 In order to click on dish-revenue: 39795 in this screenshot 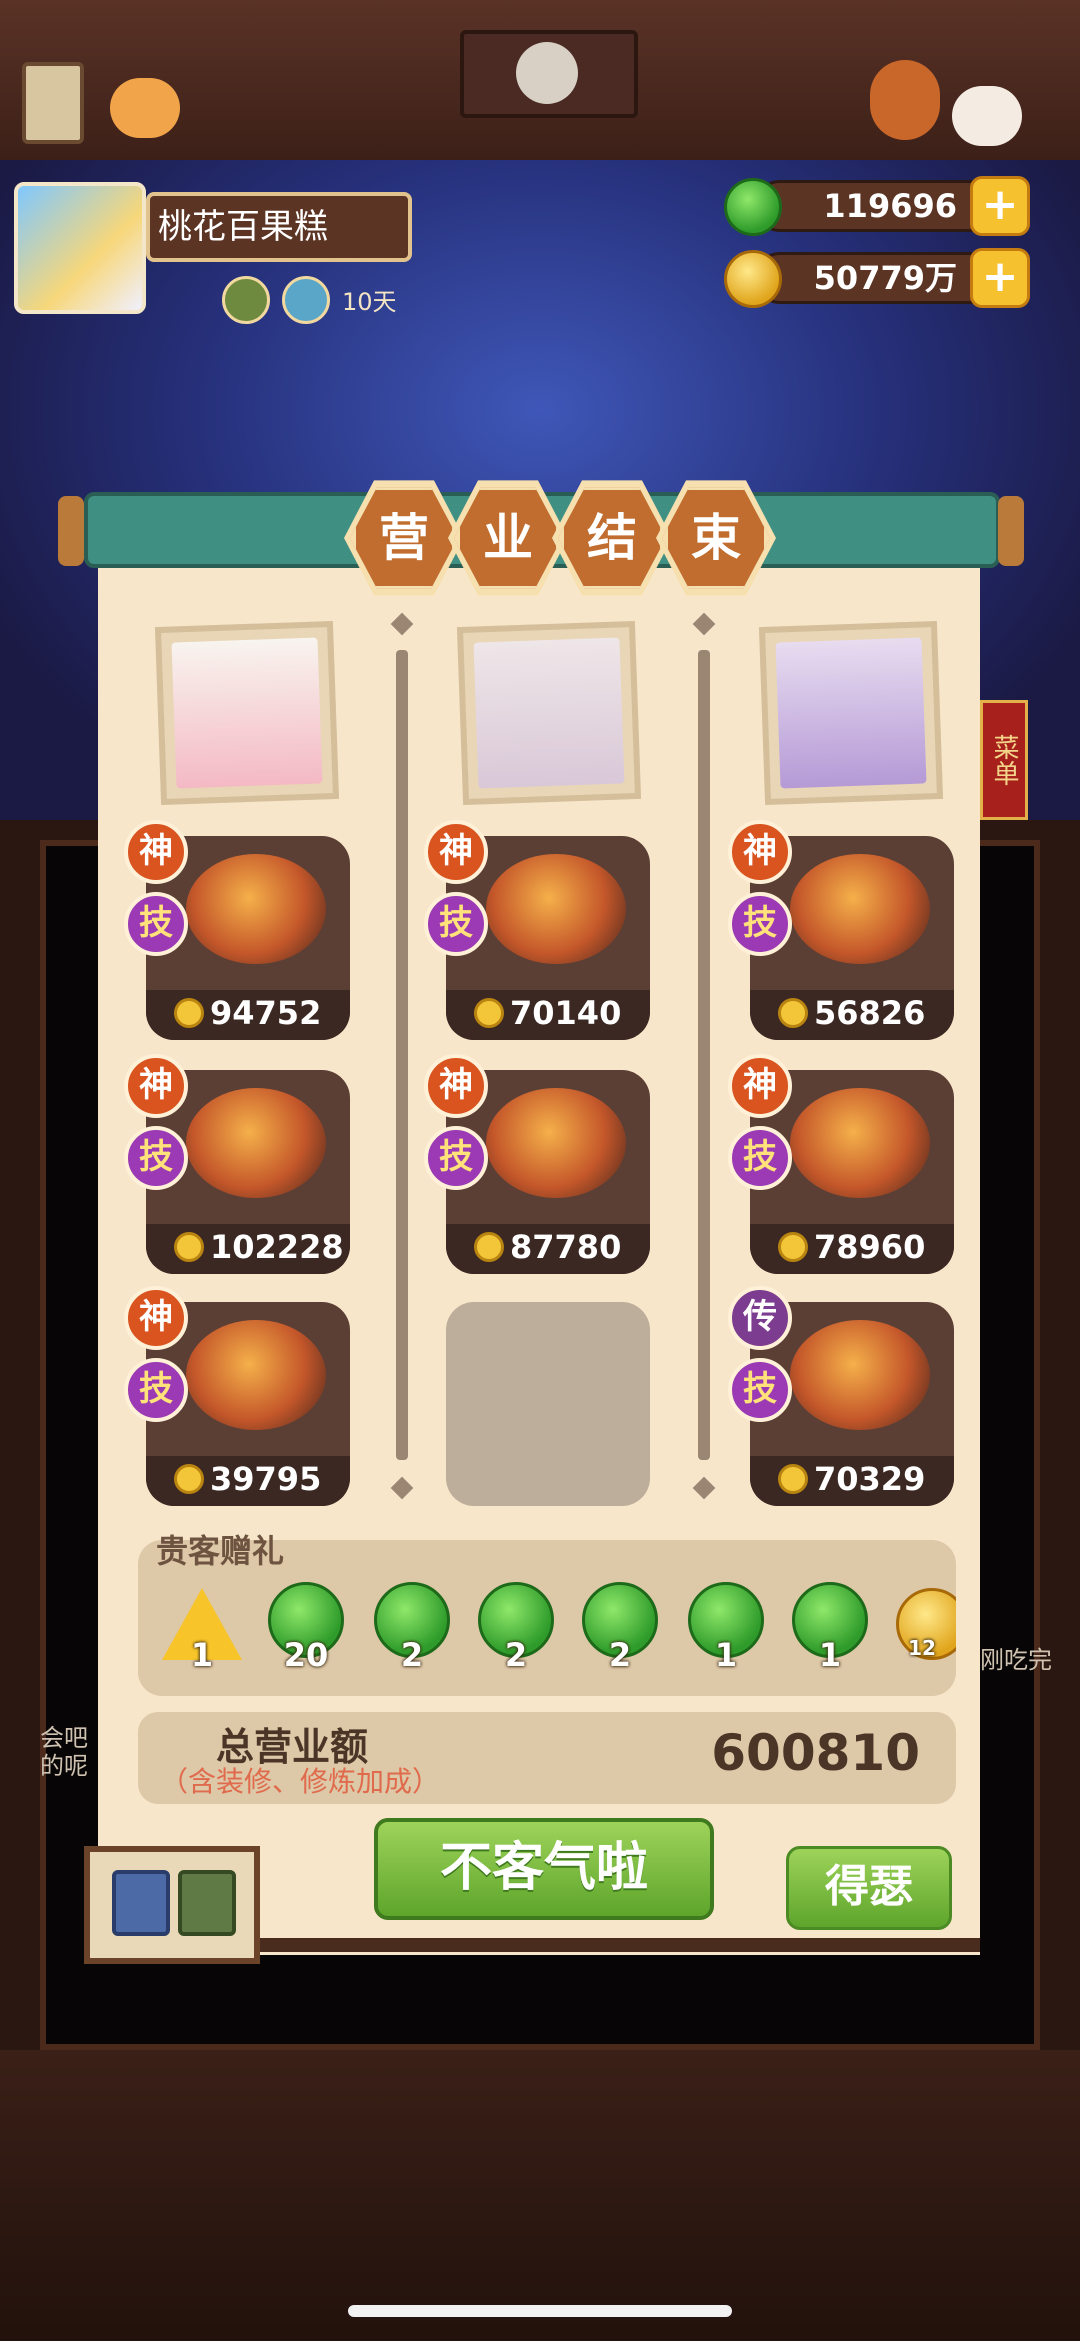, I will do `click(266, 1479)`.